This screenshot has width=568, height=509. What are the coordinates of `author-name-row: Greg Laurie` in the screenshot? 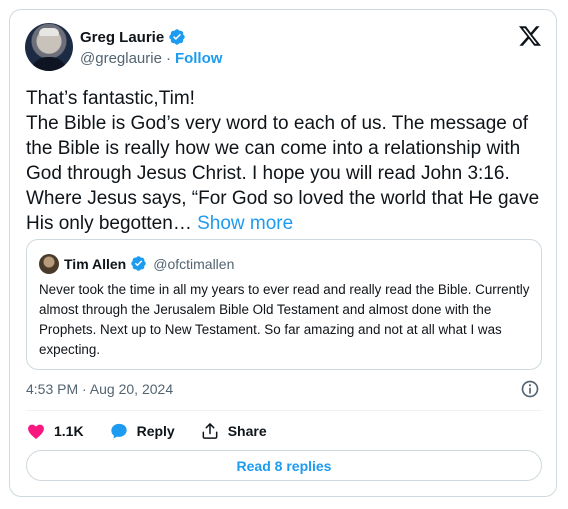 It's located at (133, 37).